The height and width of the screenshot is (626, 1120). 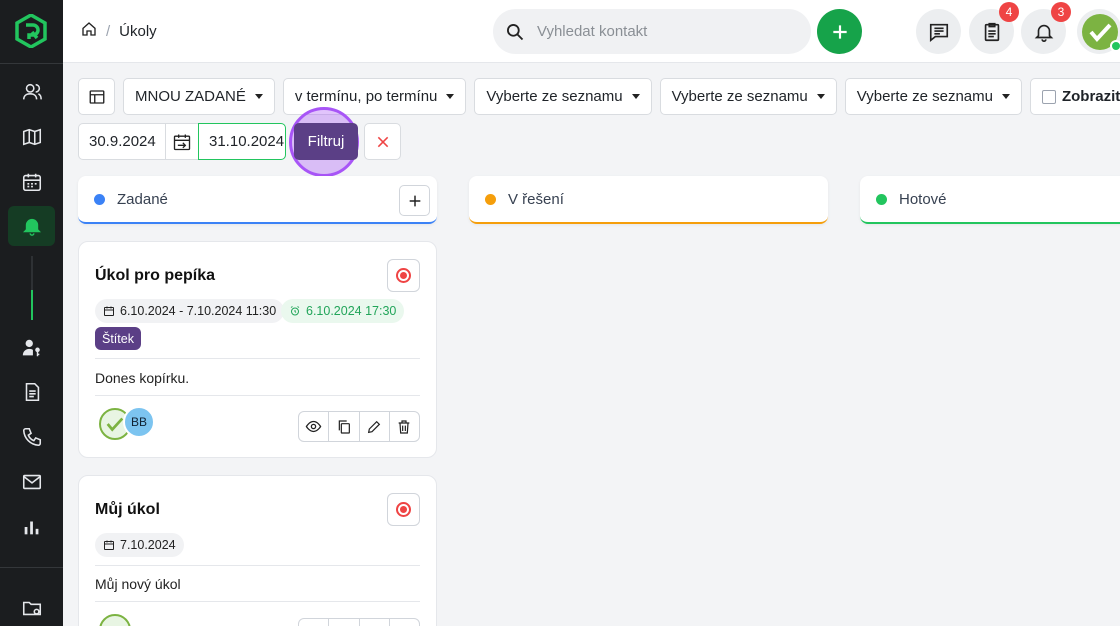 I want to click on sidebar-item-documents, so click(x=31, y=392).